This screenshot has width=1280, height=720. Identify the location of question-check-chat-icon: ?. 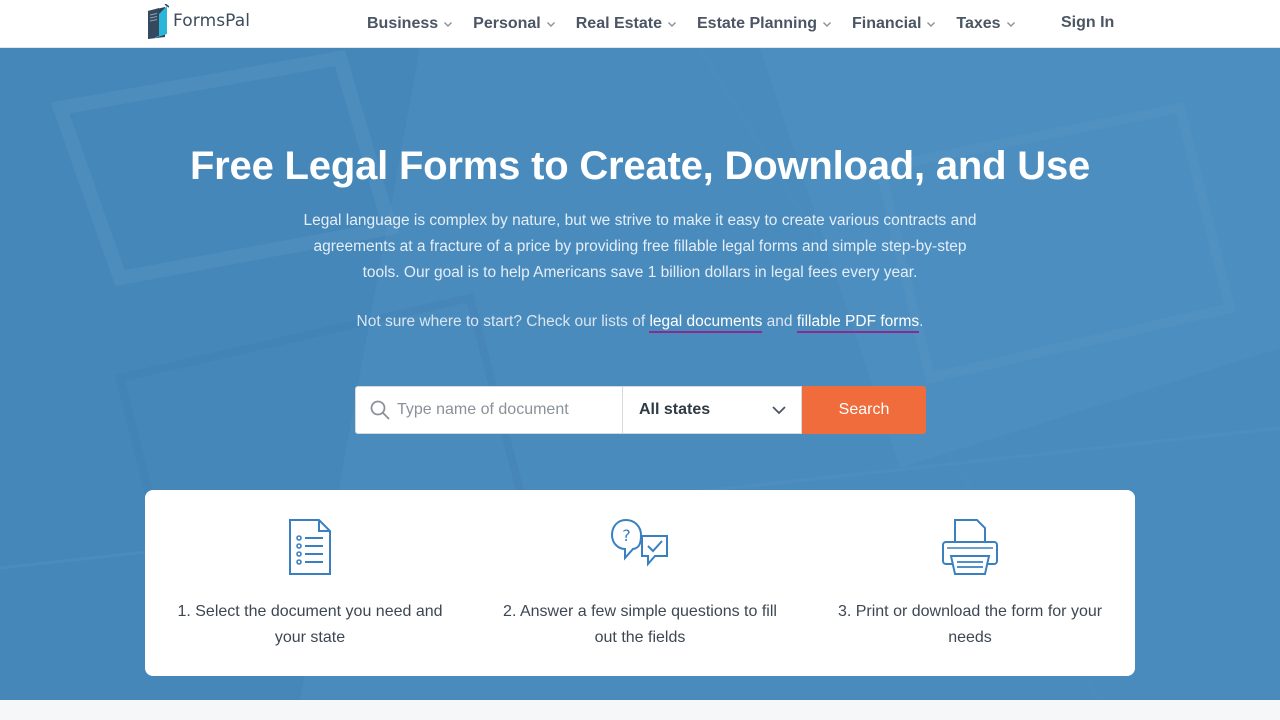
(639, 542).